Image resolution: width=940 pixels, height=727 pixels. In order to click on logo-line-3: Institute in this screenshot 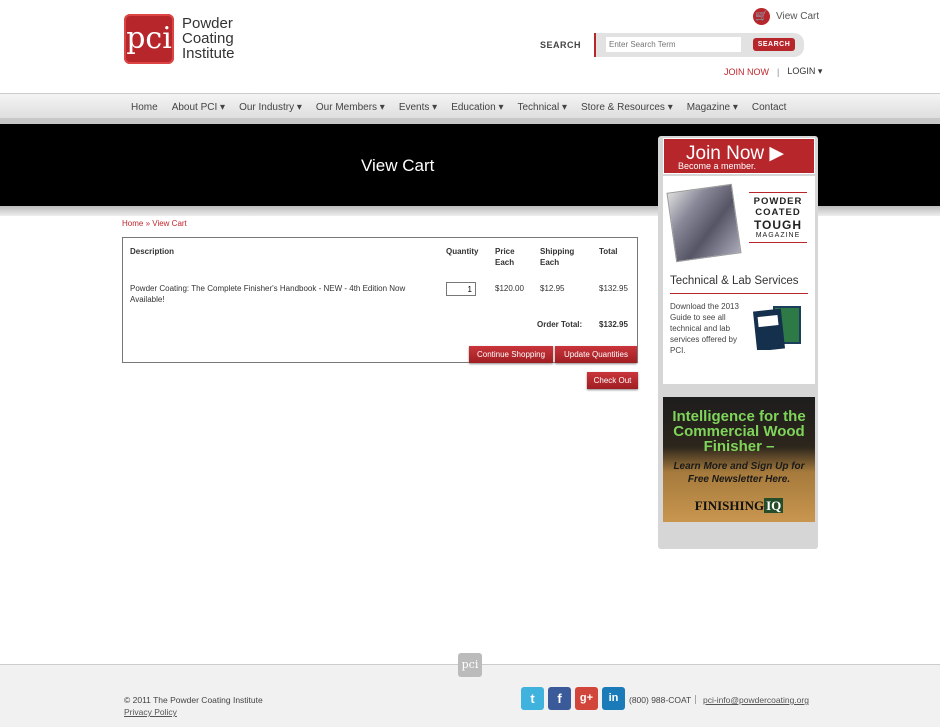, I will do `click(208, 53)`.